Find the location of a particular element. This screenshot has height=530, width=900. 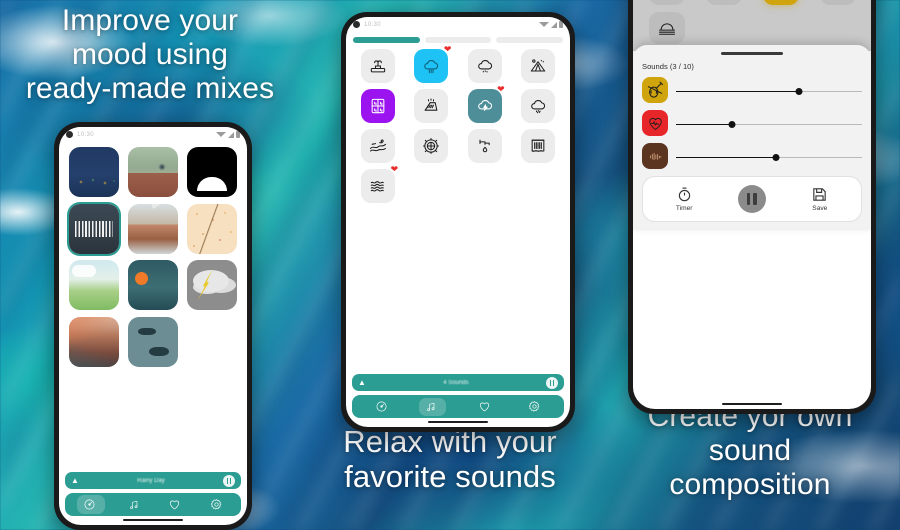

save-button: Save is located at coordinates (819, 199).